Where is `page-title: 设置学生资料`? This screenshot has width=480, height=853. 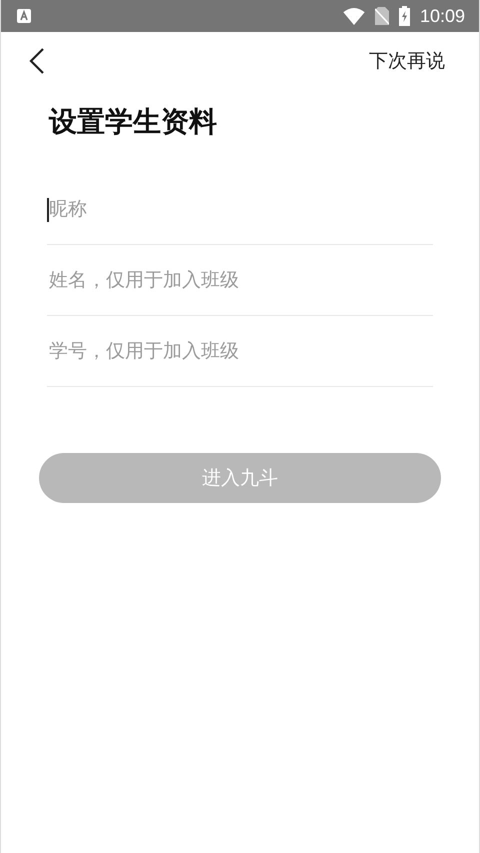
page-title: 设置学生资料 is located at coordinates (133, 122).